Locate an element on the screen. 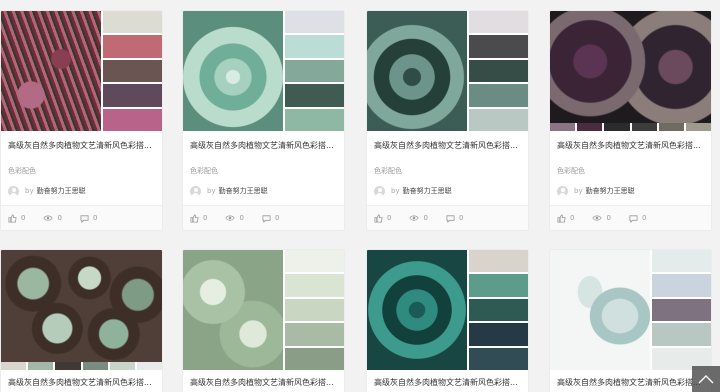  comment-count: 0 is located at coordinates (461, 218).